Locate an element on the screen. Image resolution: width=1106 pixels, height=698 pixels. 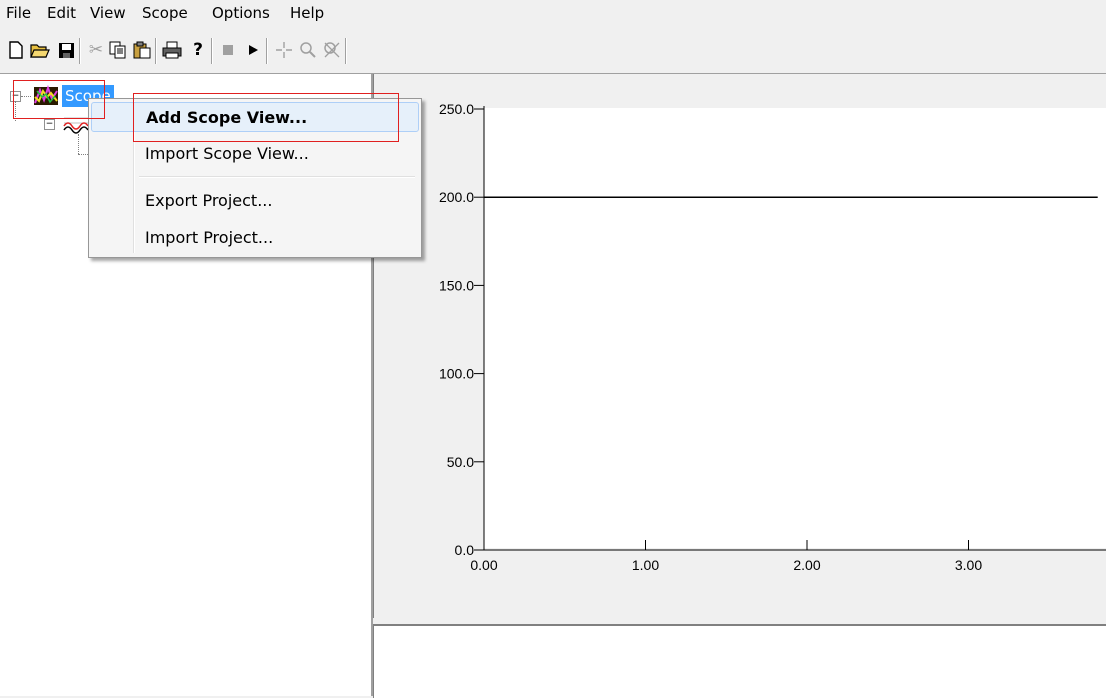
menu-edit: Edit is located at coordinates (61, 13).